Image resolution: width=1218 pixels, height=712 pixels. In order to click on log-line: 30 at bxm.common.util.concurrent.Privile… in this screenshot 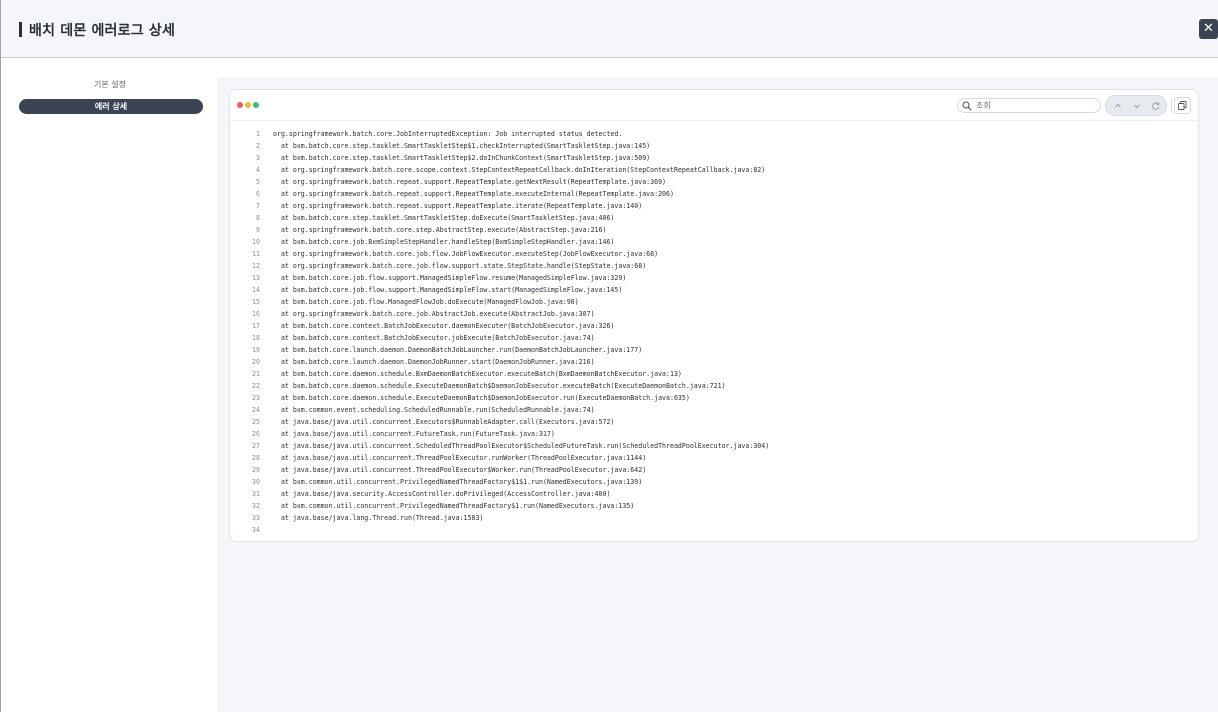, I will do `click(714, 482)`.